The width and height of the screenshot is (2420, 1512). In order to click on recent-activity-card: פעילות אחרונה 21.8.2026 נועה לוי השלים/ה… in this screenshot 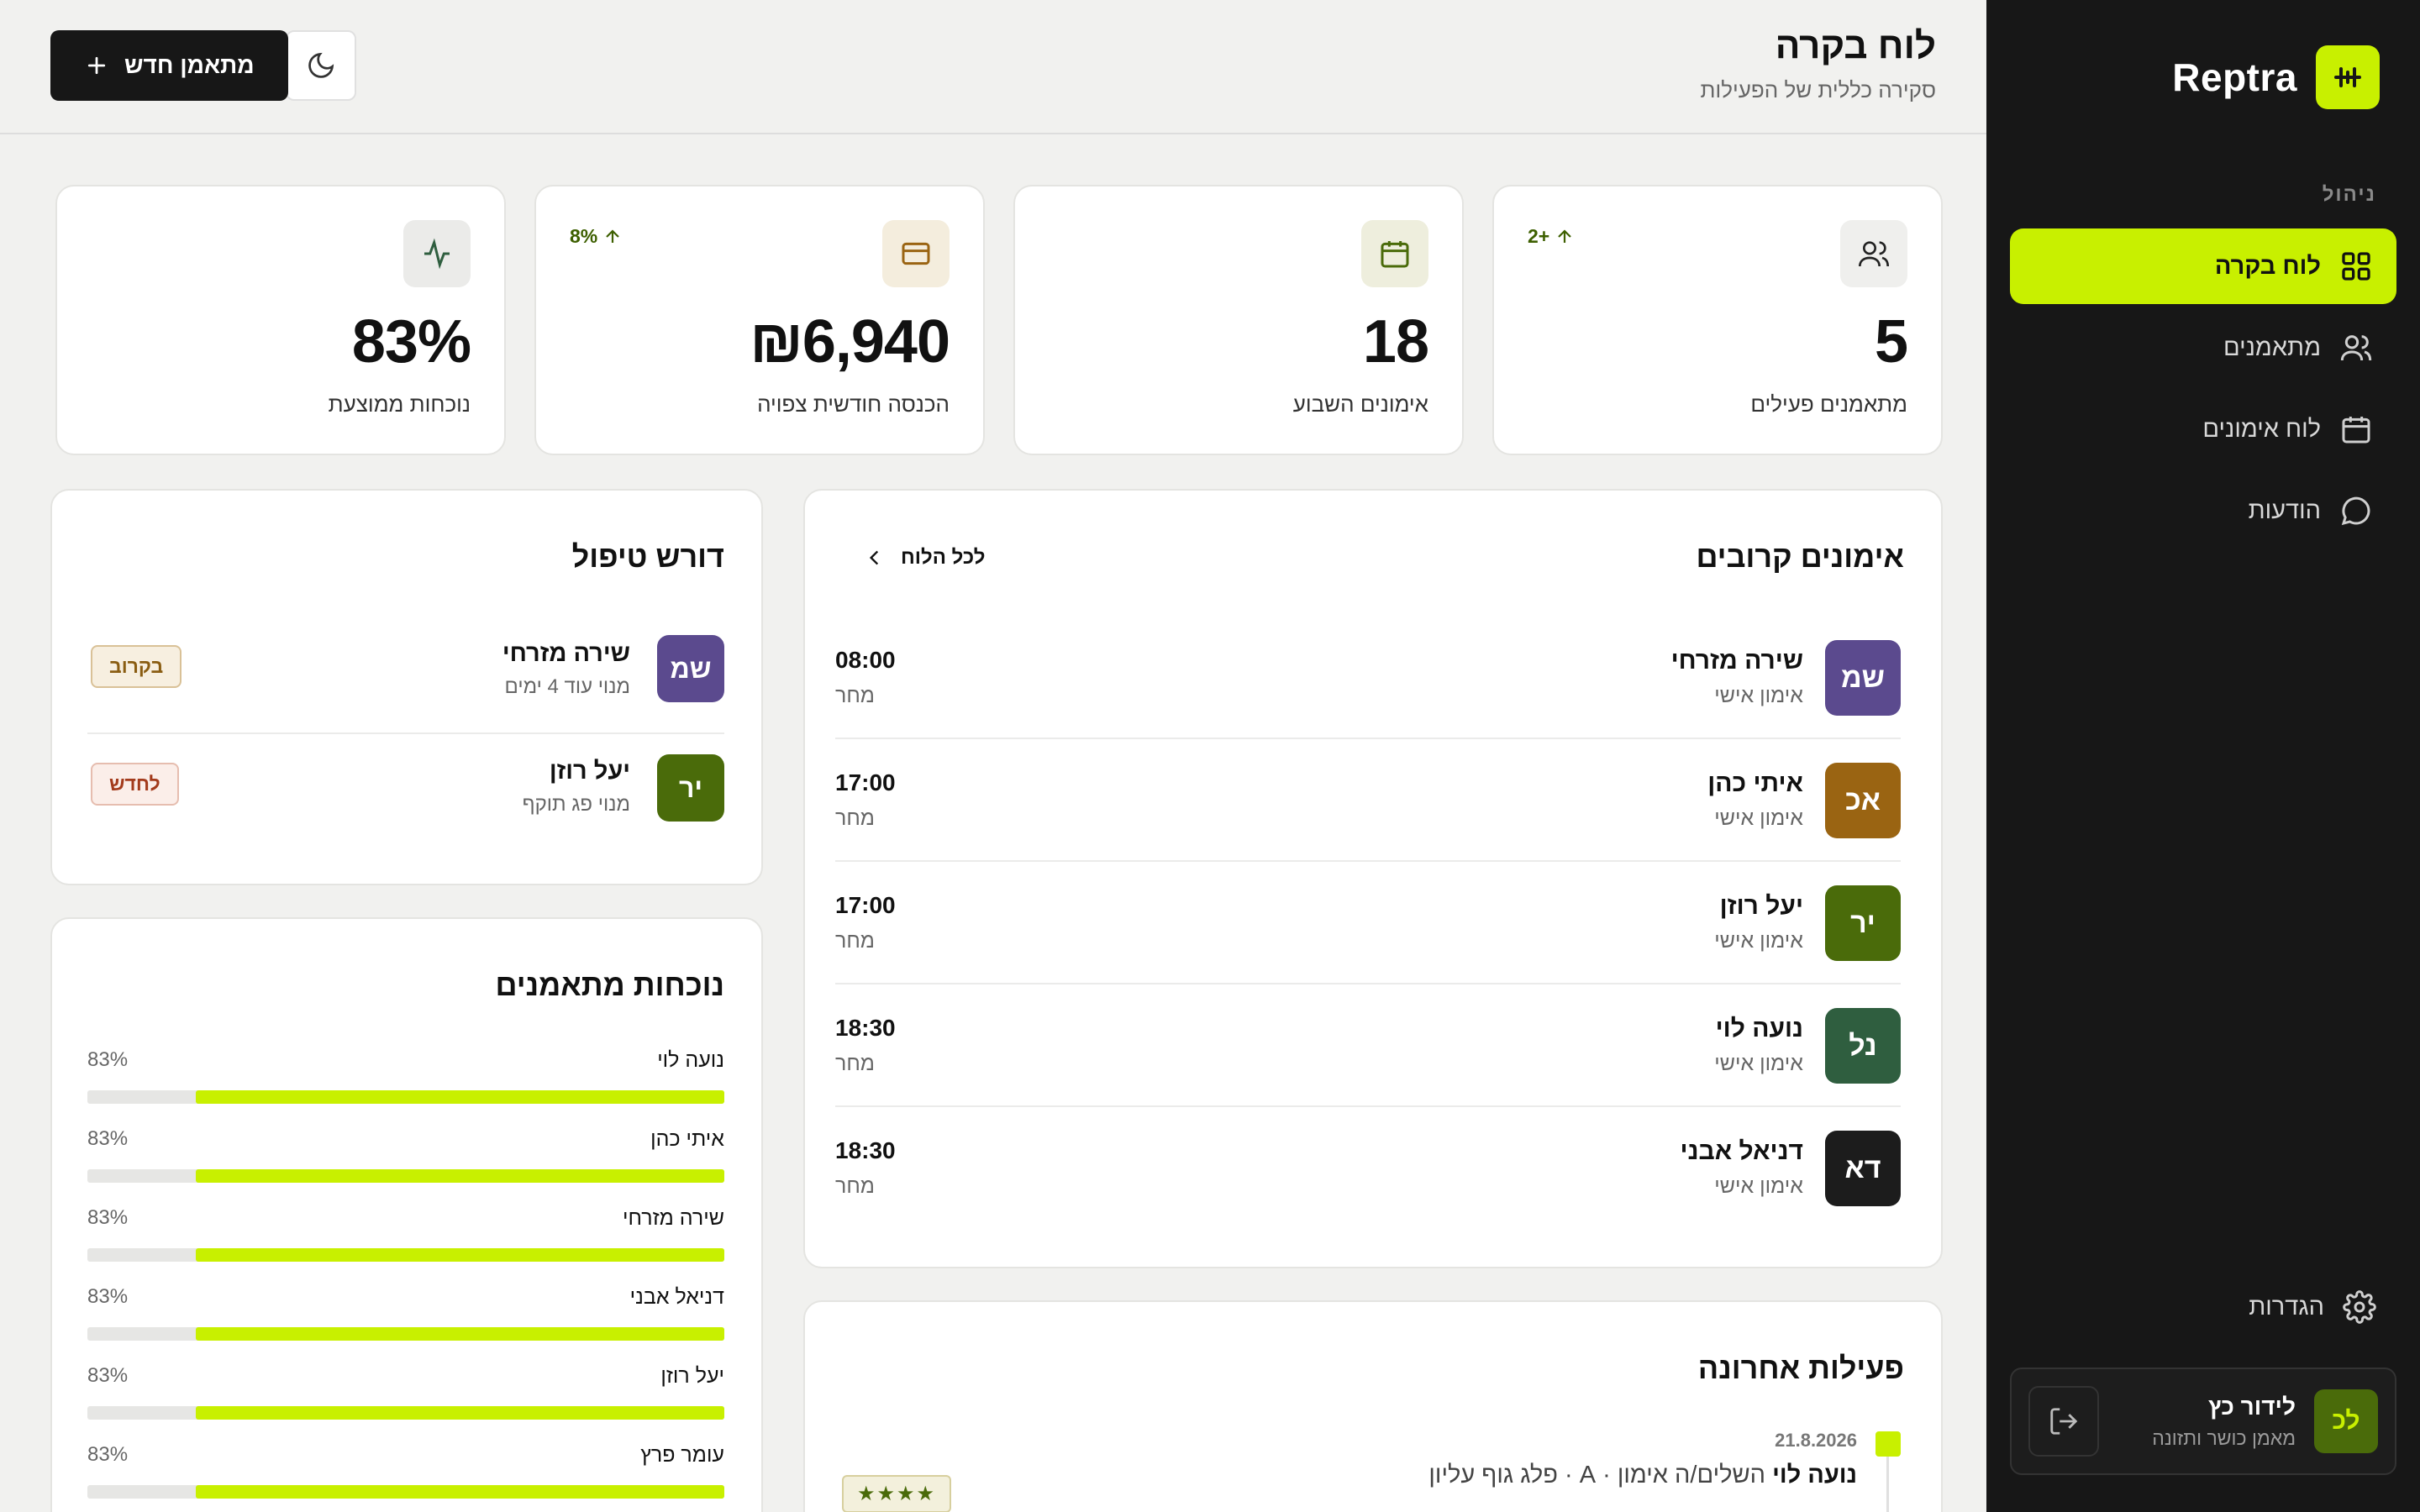, I will do `click(1373, 1406)`.